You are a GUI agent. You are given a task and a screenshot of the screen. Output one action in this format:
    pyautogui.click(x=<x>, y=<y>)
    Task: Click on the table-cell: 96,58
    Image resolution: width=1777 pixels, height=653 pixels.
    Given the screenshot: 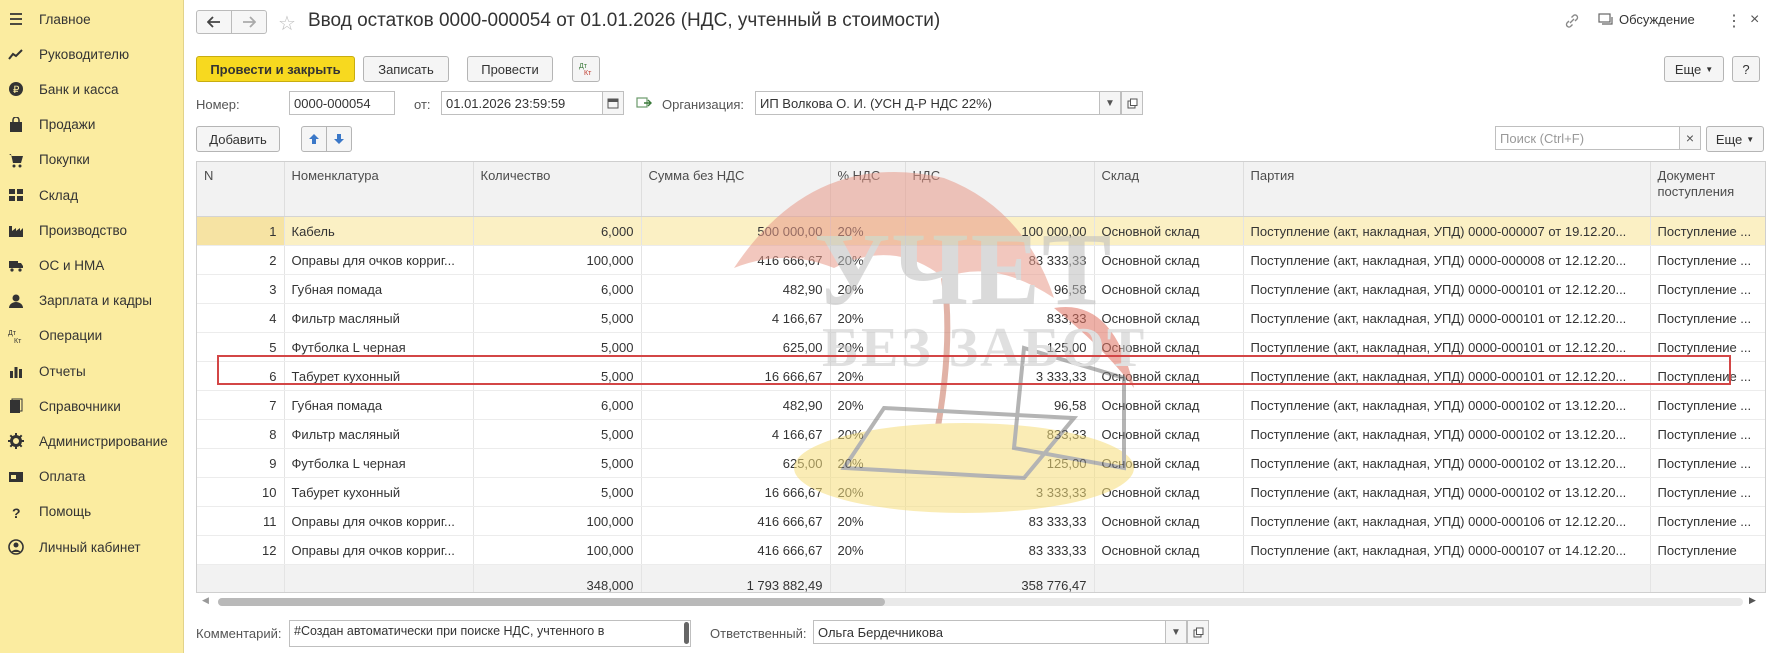 What is the action you would take?
    pyautogui.click(x=1000, y=405)
    